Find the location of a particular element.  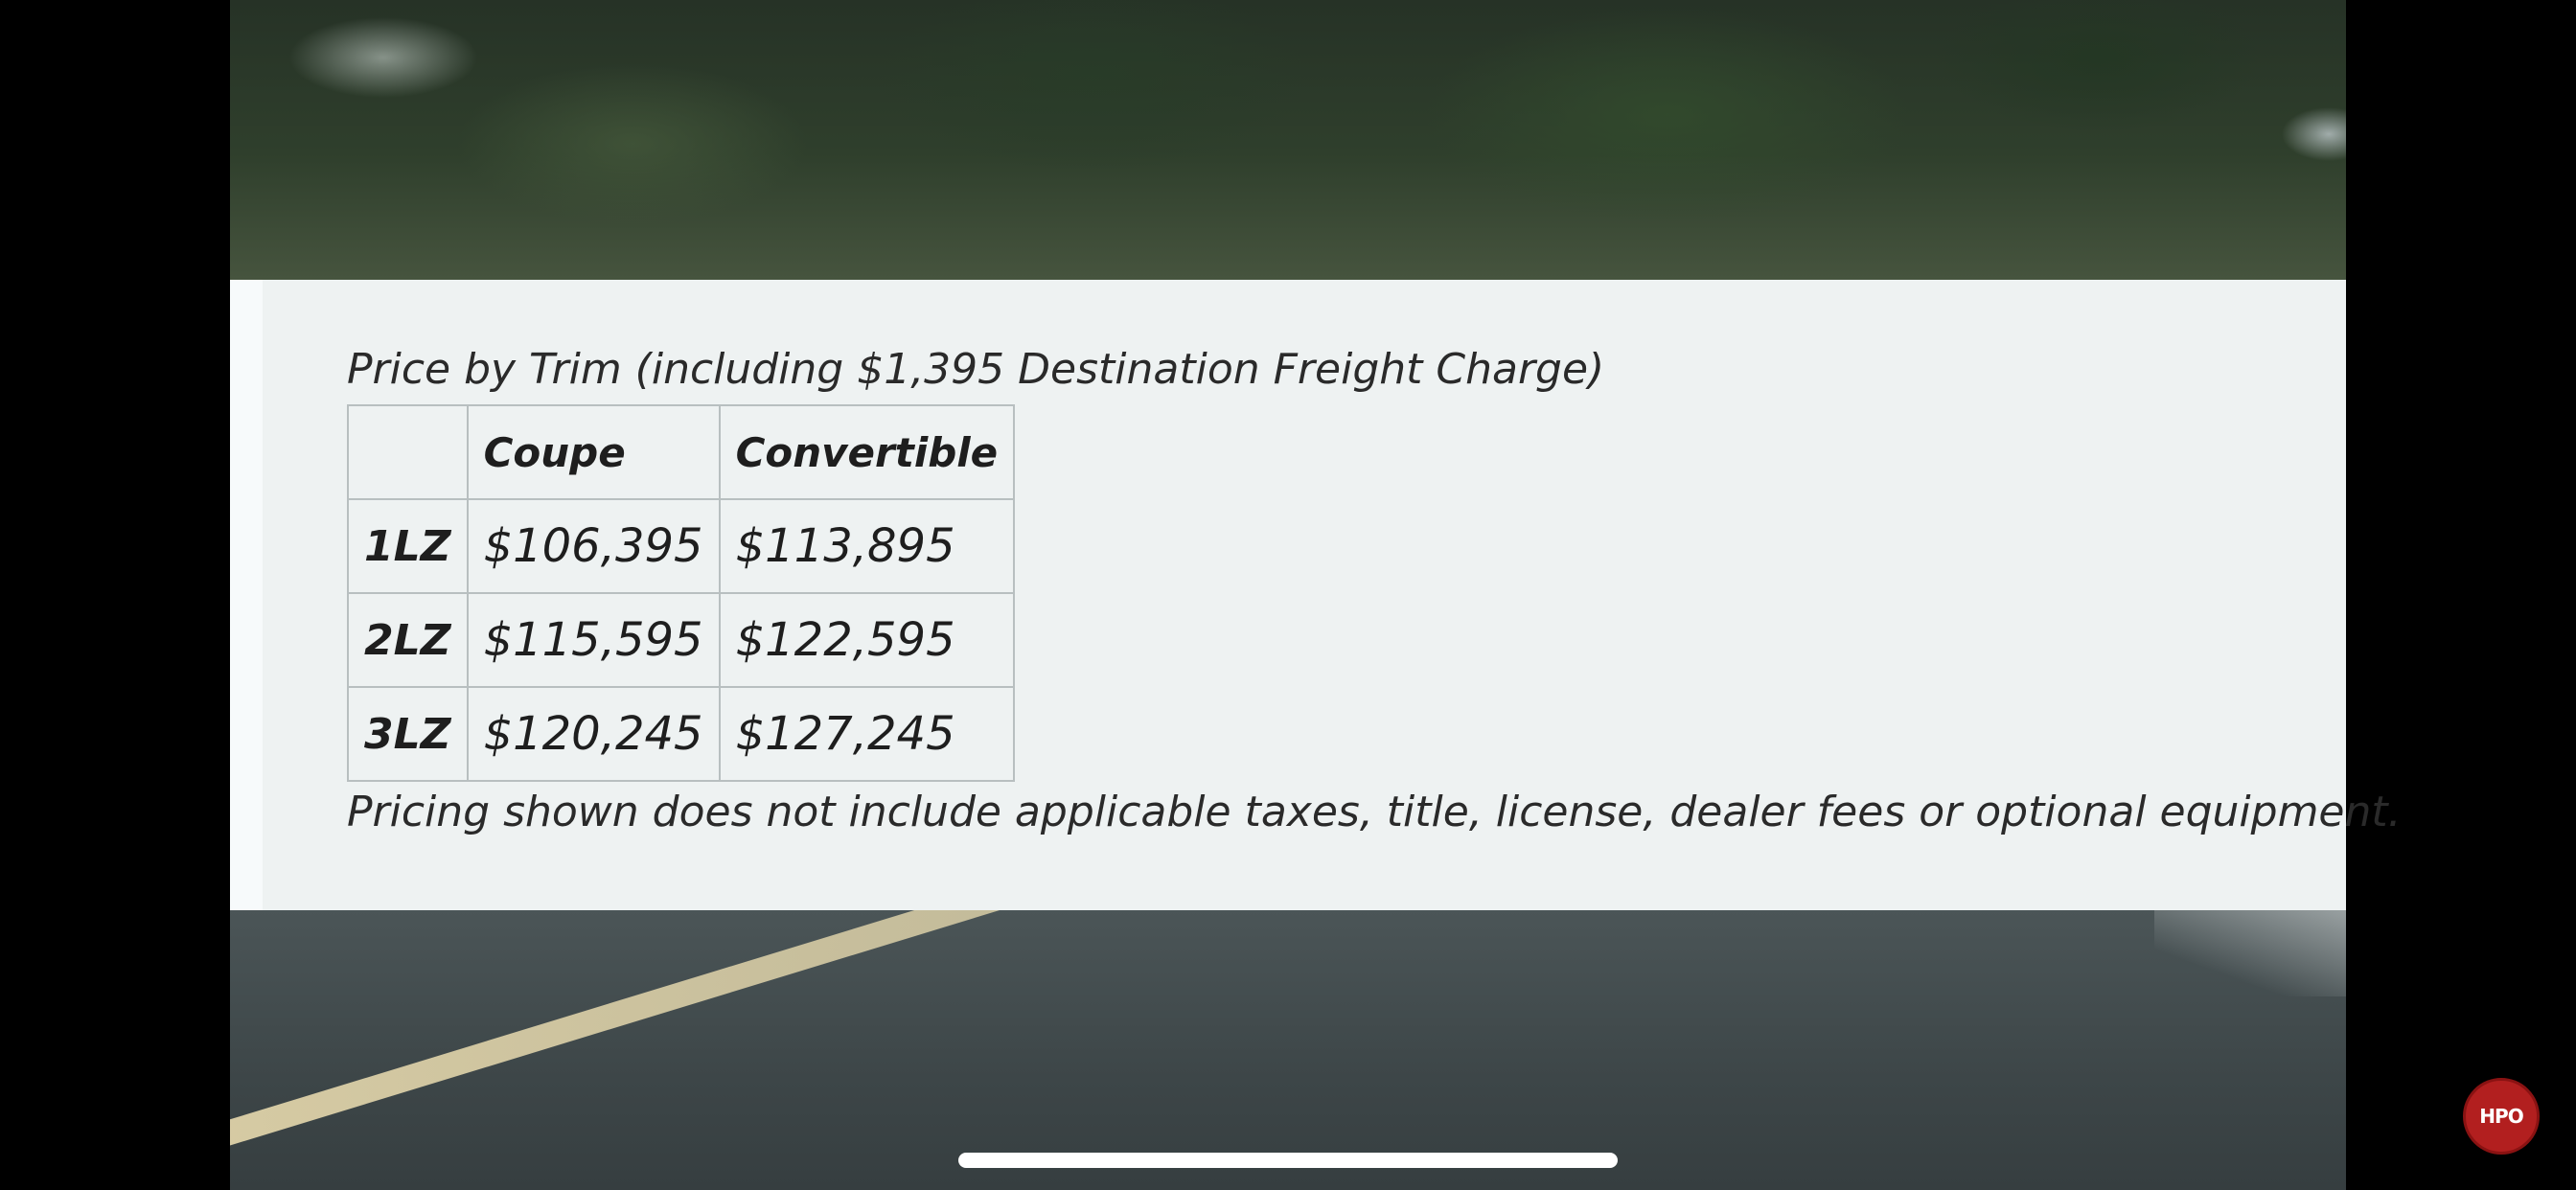

header-convertible: Convertible is located at coordinates (867, 452).